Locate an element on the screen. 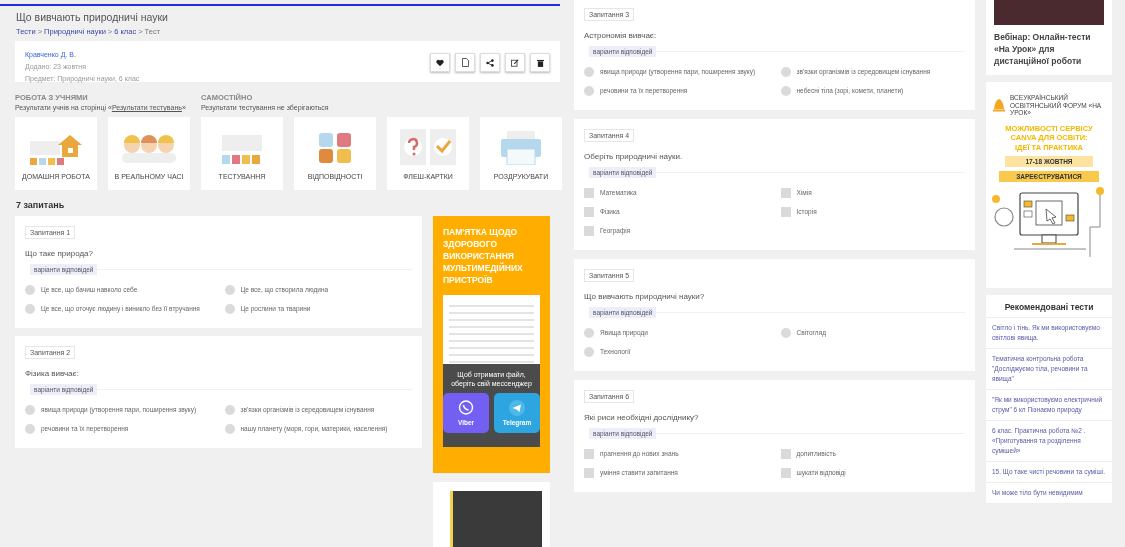 This screenshot has height=547, width=1125. homework-icon is located at coordinates (56, 149).